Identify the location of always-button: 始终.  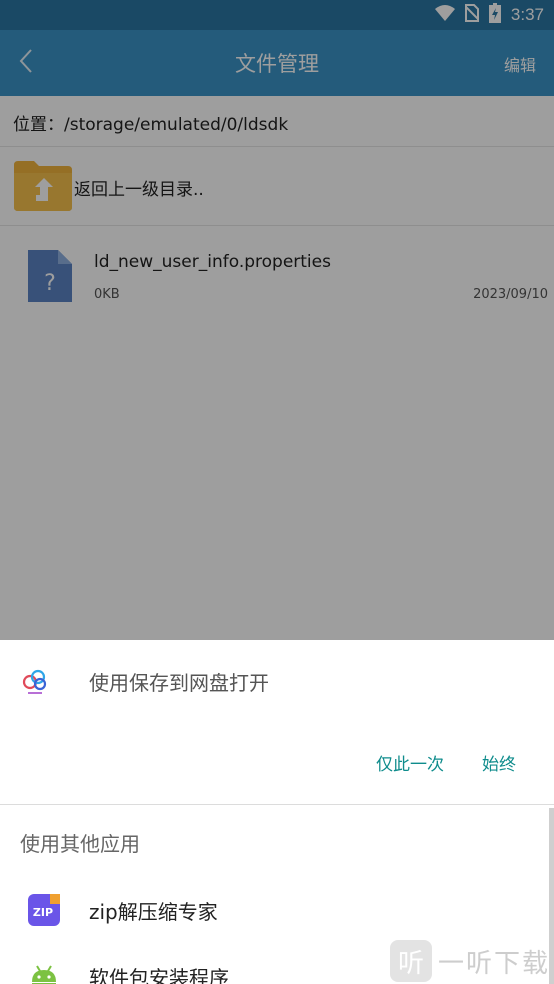
(499, 762).